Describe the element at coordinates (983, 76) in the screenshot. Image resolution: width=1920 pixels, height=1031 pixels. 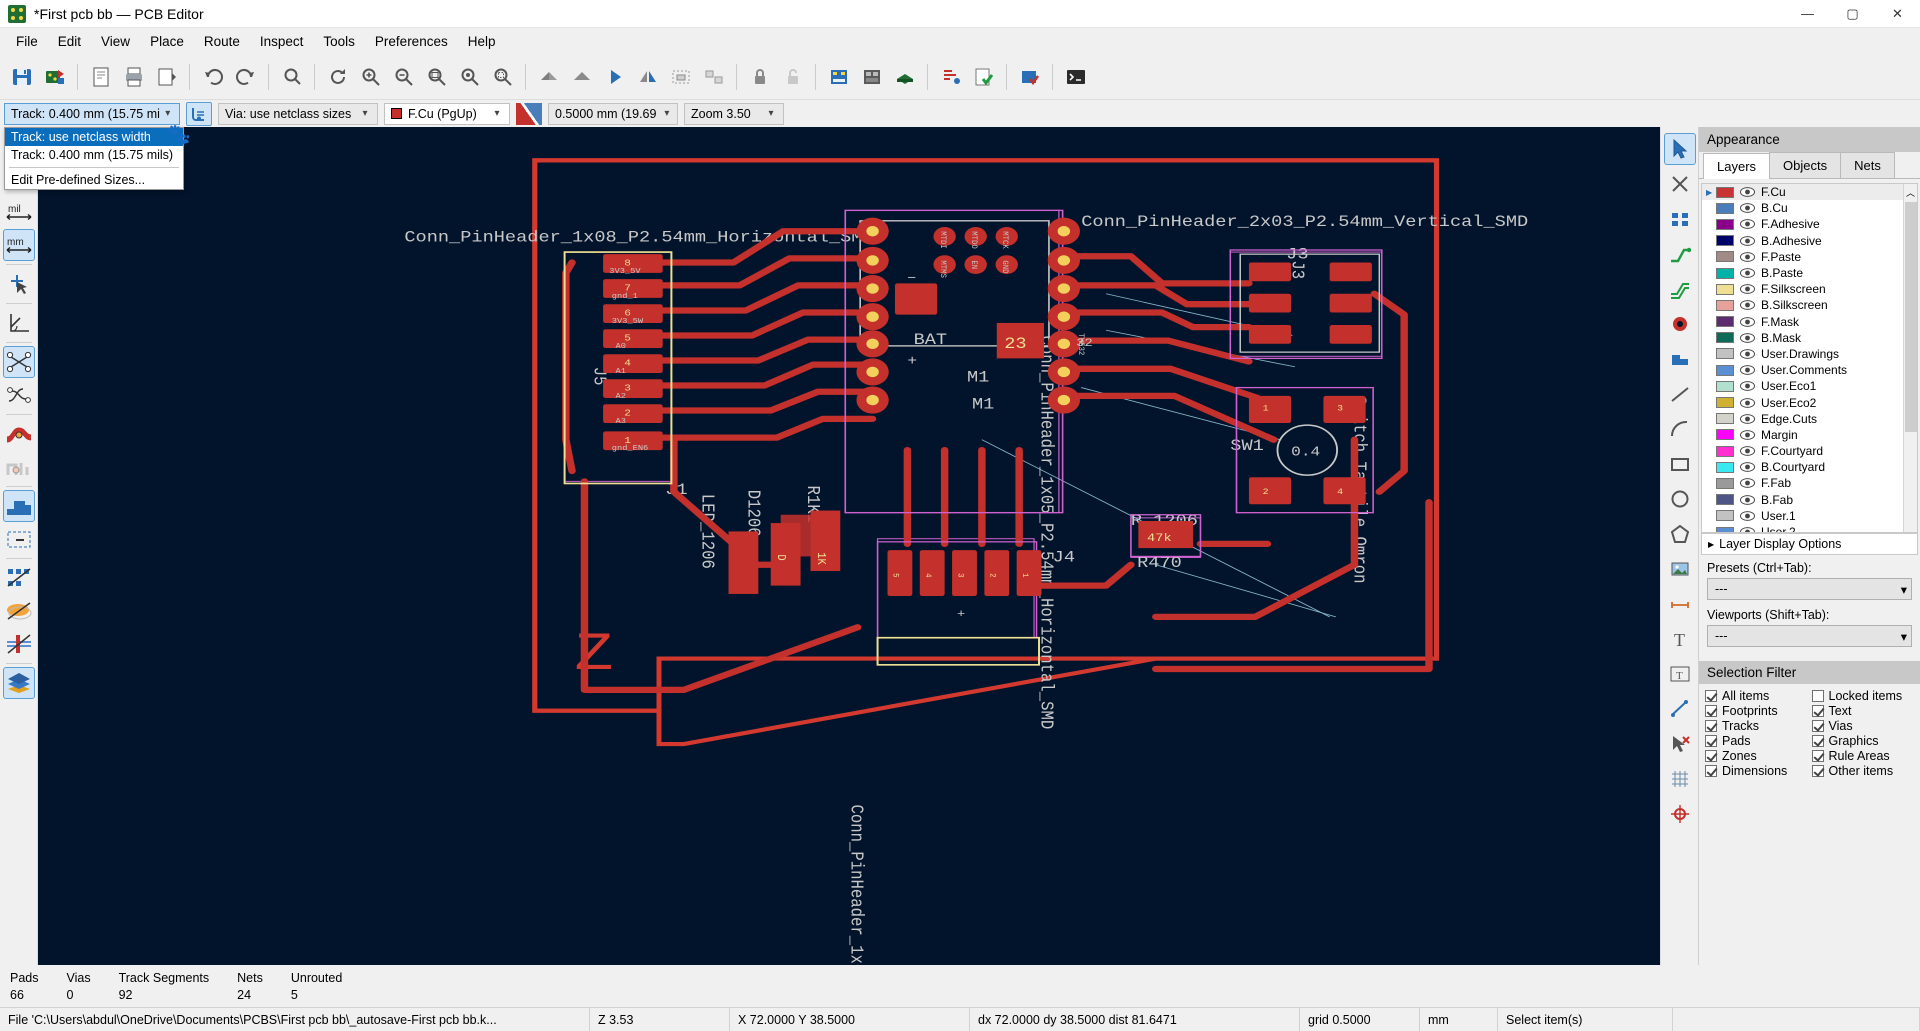
I see `drc-icon` at that location.